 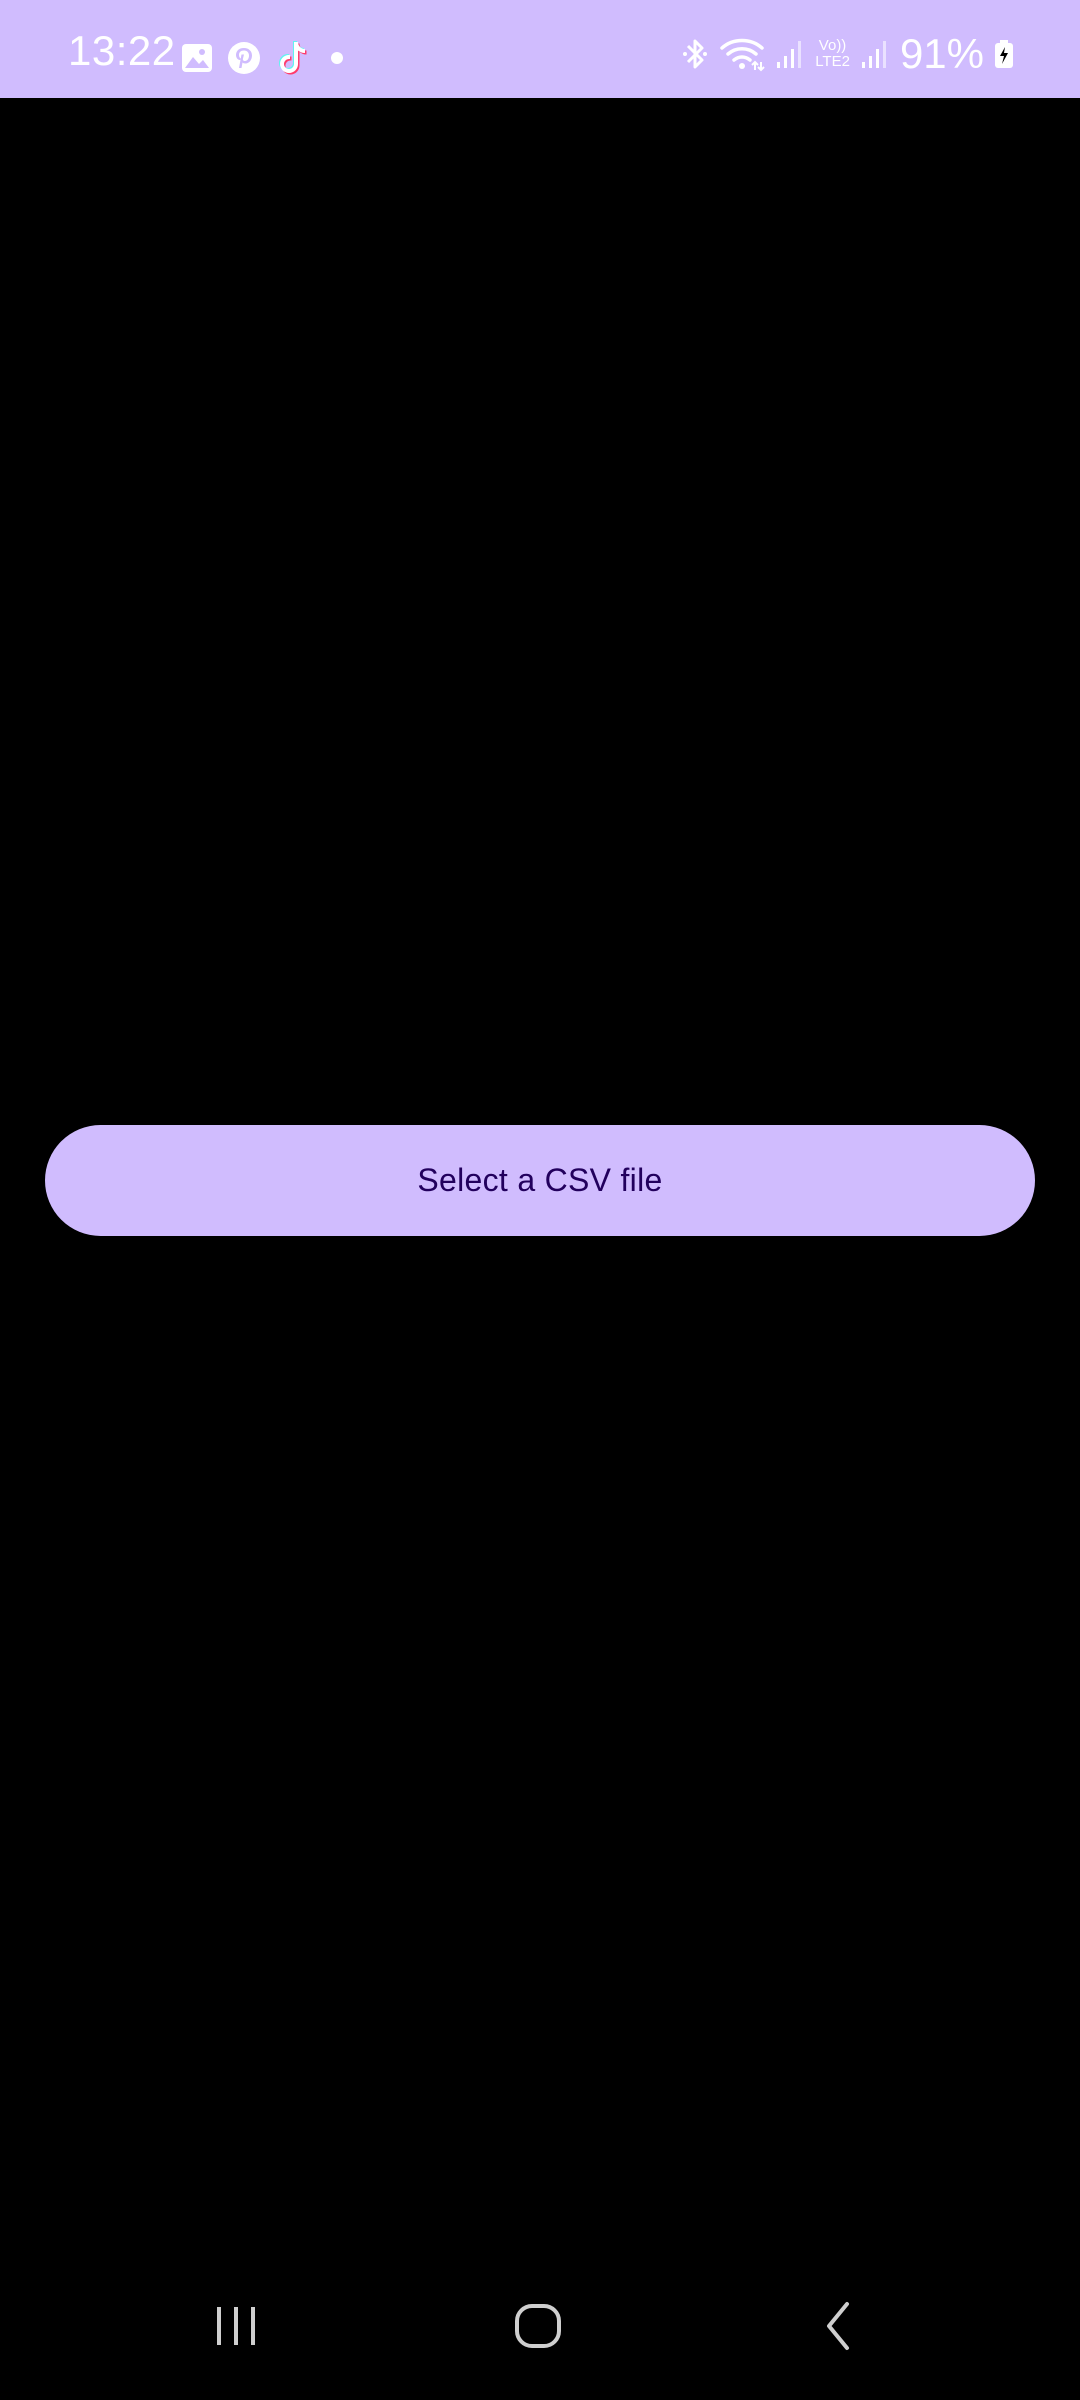 I want to click on back-button, so click(x=840, y=2328).